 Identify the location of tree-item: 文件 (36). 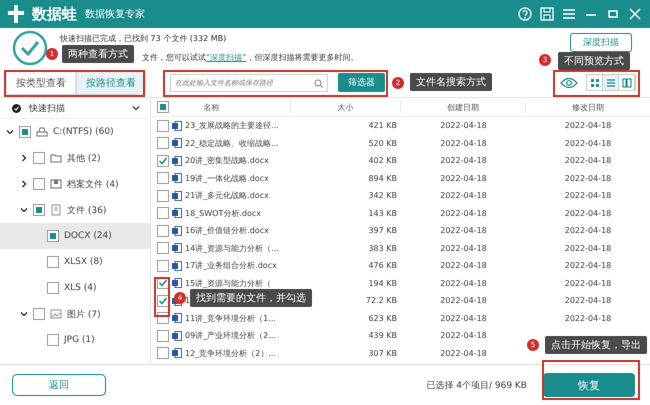
(75, 210).